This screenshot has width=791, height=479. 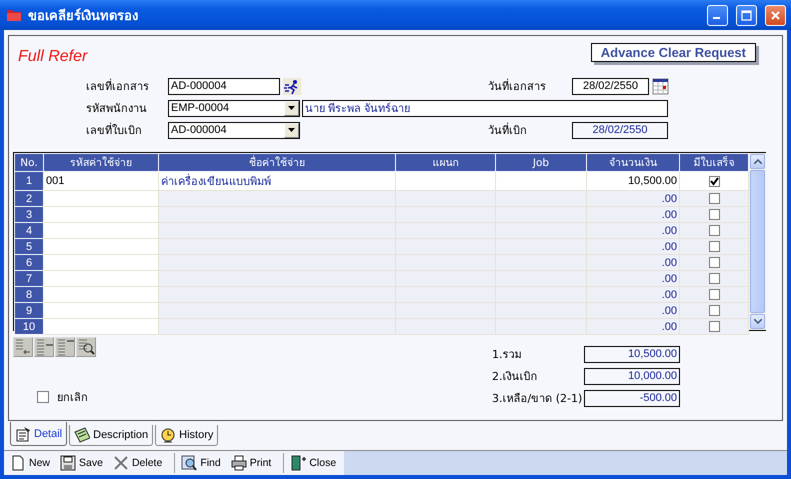 What do you see at coordinates (33, 463) in the screenshot?
I see `toolbar-button: New` at bounding box center [33, 463].